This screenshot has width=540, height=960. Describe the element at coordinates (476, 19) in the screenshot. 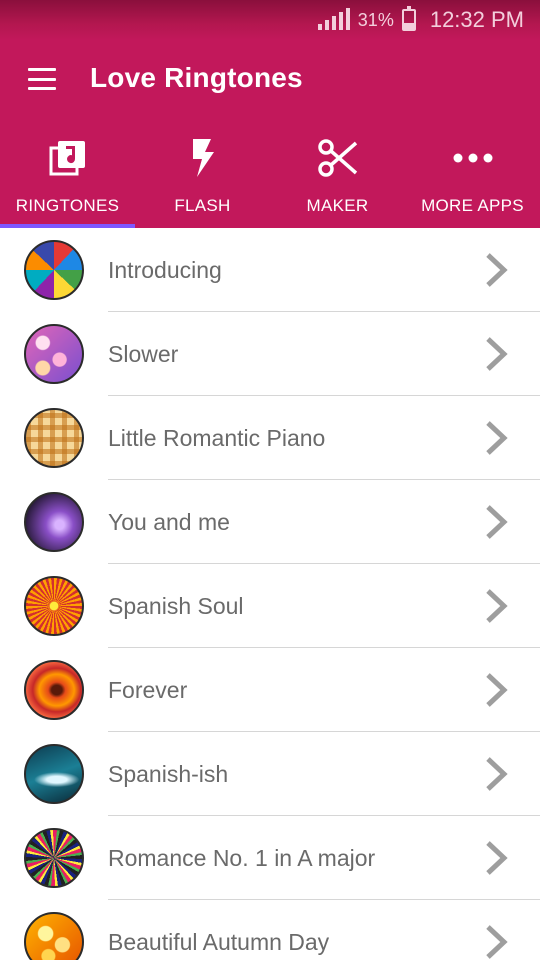

I see `status-clock: 12:32 PM` at that location.